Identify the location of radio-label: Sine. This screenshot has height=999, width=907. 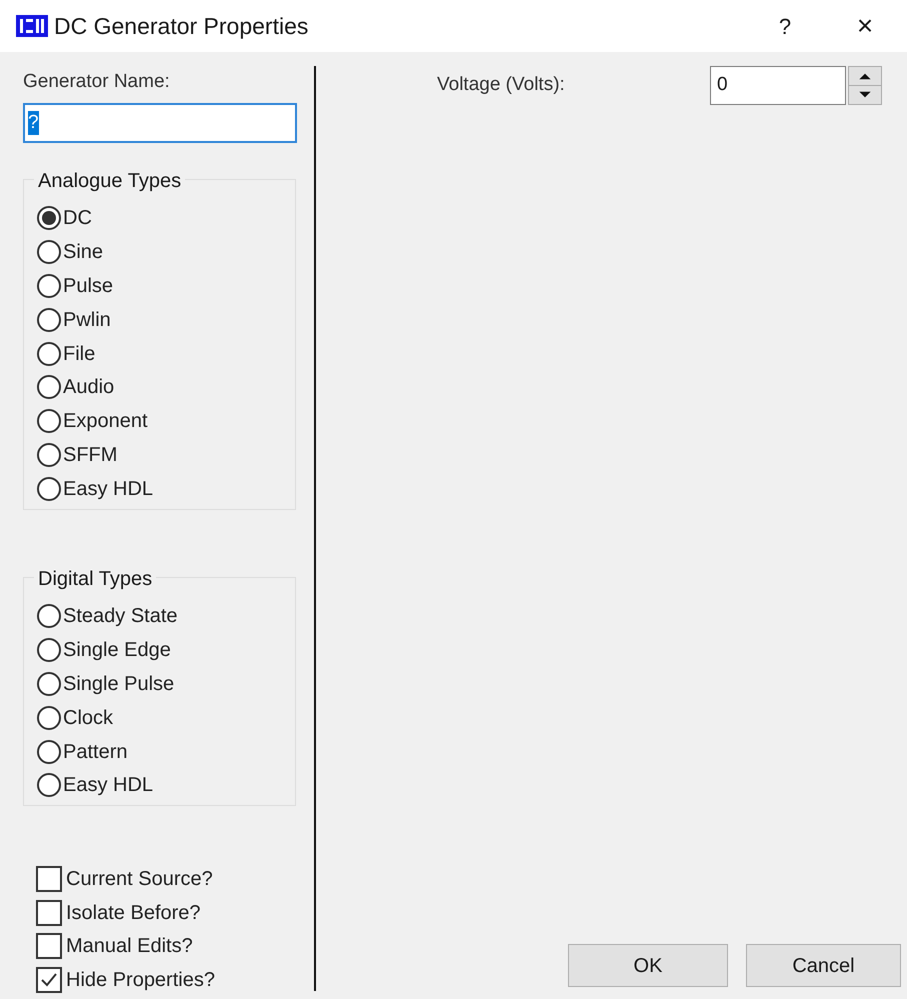
(83, 253).